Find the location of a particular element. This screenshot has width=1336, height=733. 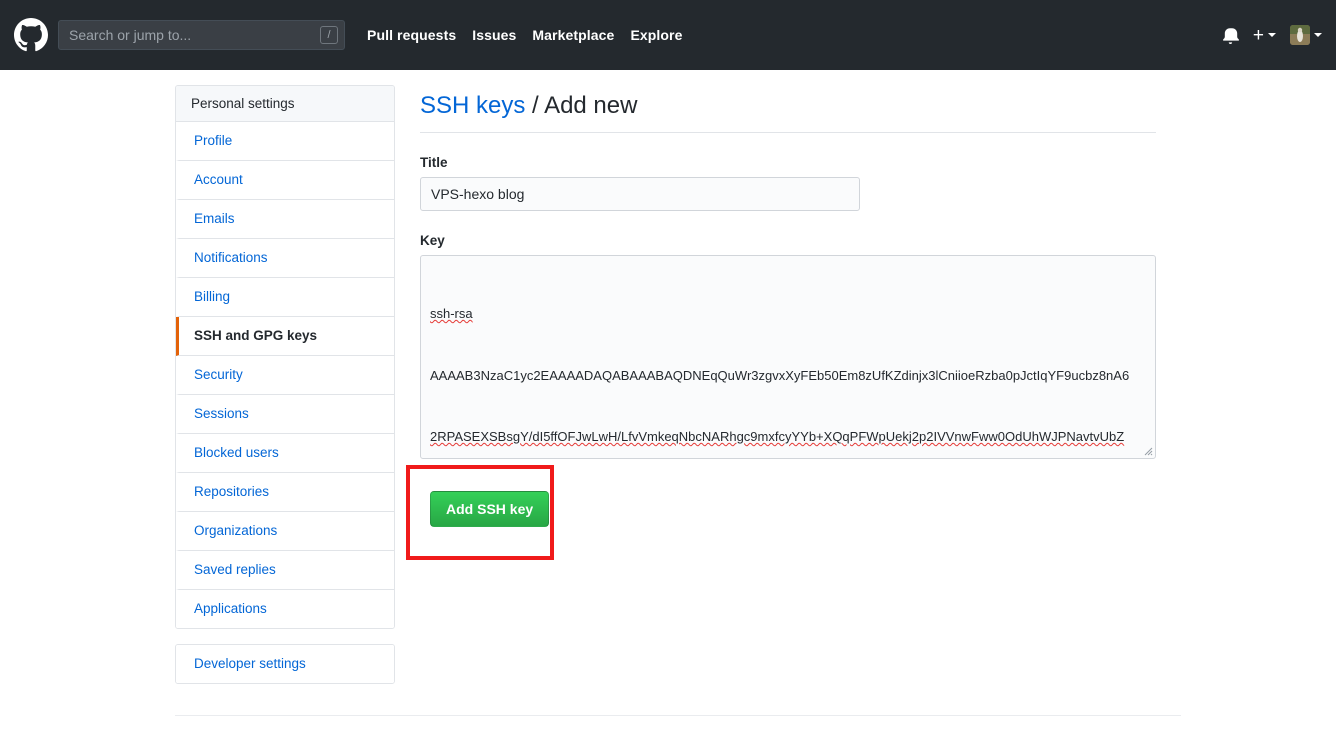

sidebar-item-saved-replies: Saved replies is located at coordinates (285, 570).